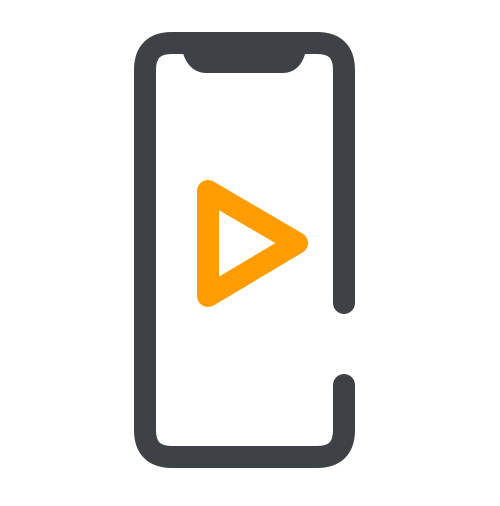 Image resolution: width=500 pixels, height=506 pixels. Describe the element at coordinates (252, 243) in the screenshot. I see `play-icon` at that location.